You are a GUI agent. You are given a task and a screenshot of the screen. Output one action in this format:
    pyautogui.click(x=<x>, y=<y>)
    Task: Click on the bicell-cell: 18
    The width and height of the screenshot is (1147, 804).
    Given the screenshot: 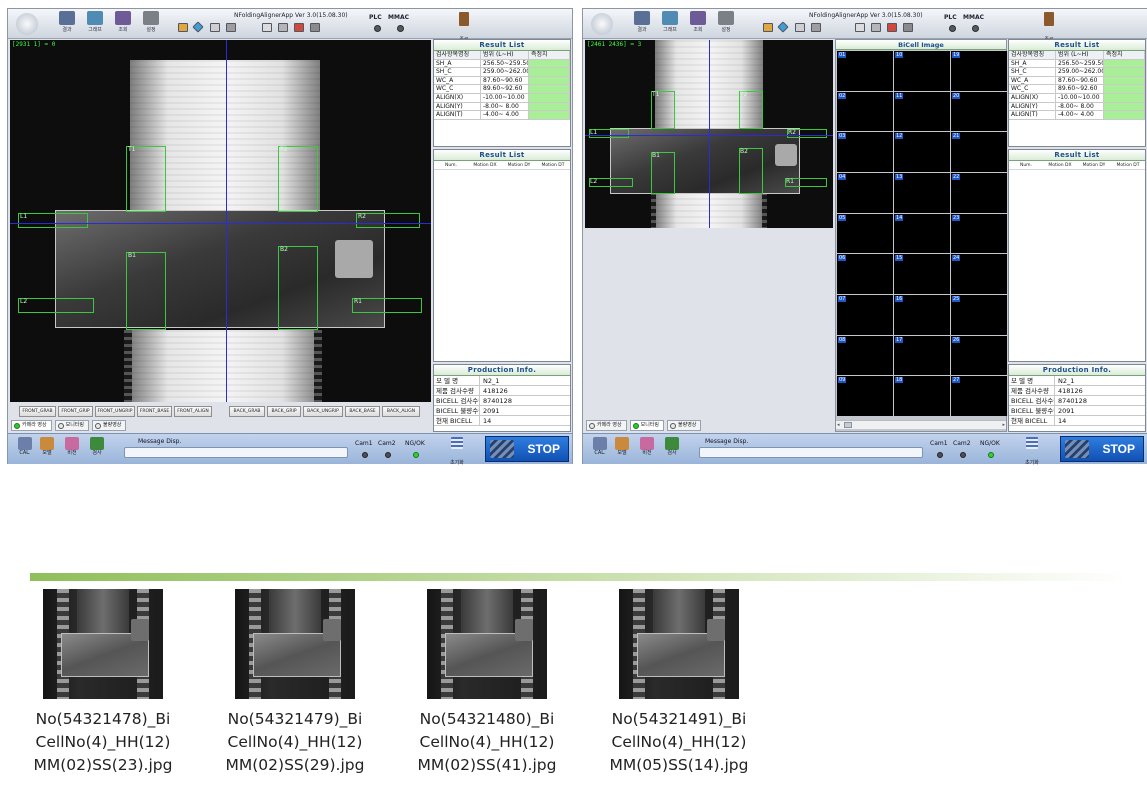 What is the action you would take?
    pyautogui.click(x=922, y=396)
    